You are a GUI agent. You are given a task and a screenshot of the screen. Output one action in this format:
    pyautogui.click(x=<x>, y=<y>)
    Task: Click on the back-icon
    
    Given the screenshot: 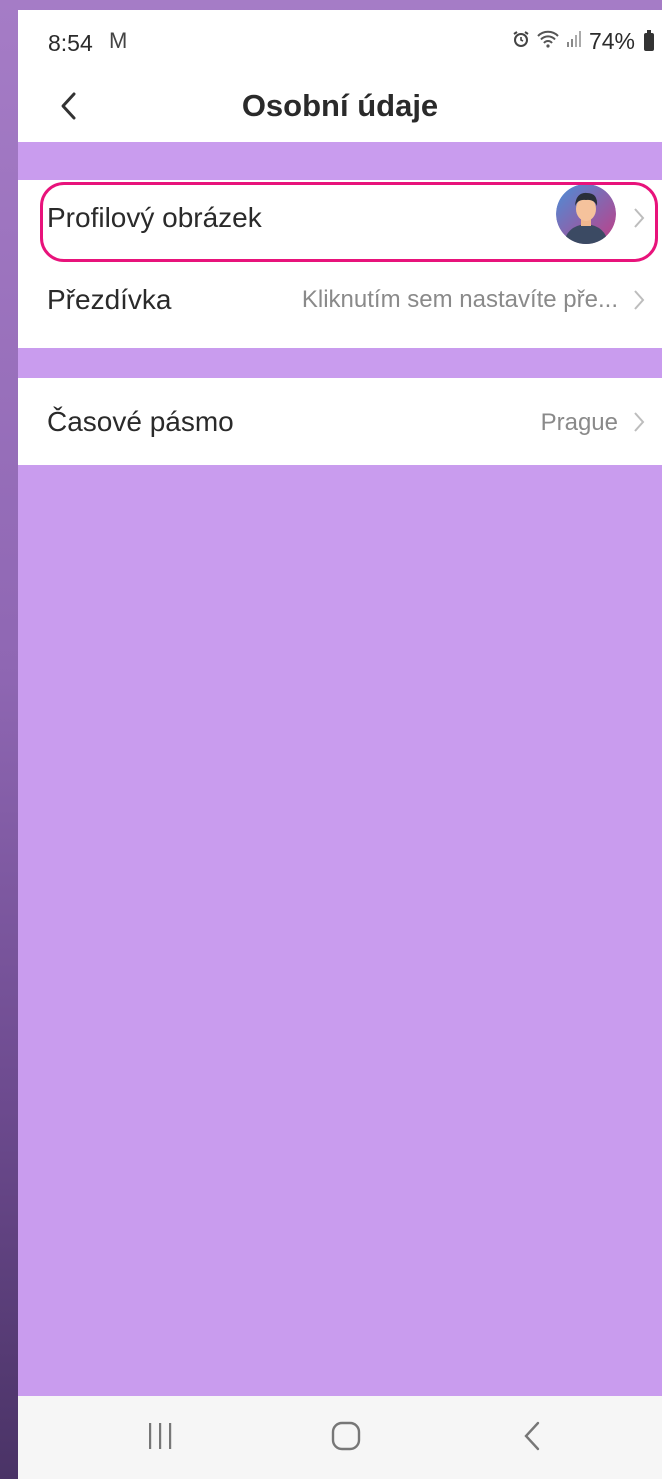 What is the action you would take?
    pyautogui.click(x=532, y=1436)
    